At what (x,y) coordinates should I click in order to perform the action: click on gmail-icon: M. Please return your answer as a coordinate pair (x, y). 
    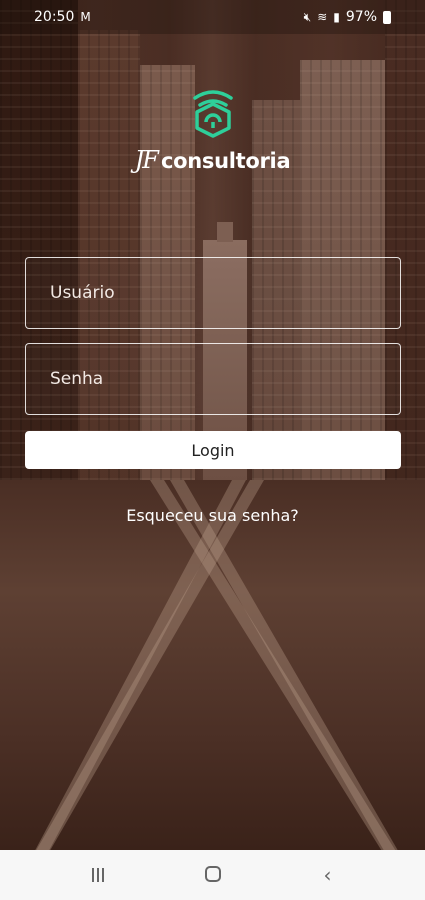
    Looking at the image, I should click on (85, 17).